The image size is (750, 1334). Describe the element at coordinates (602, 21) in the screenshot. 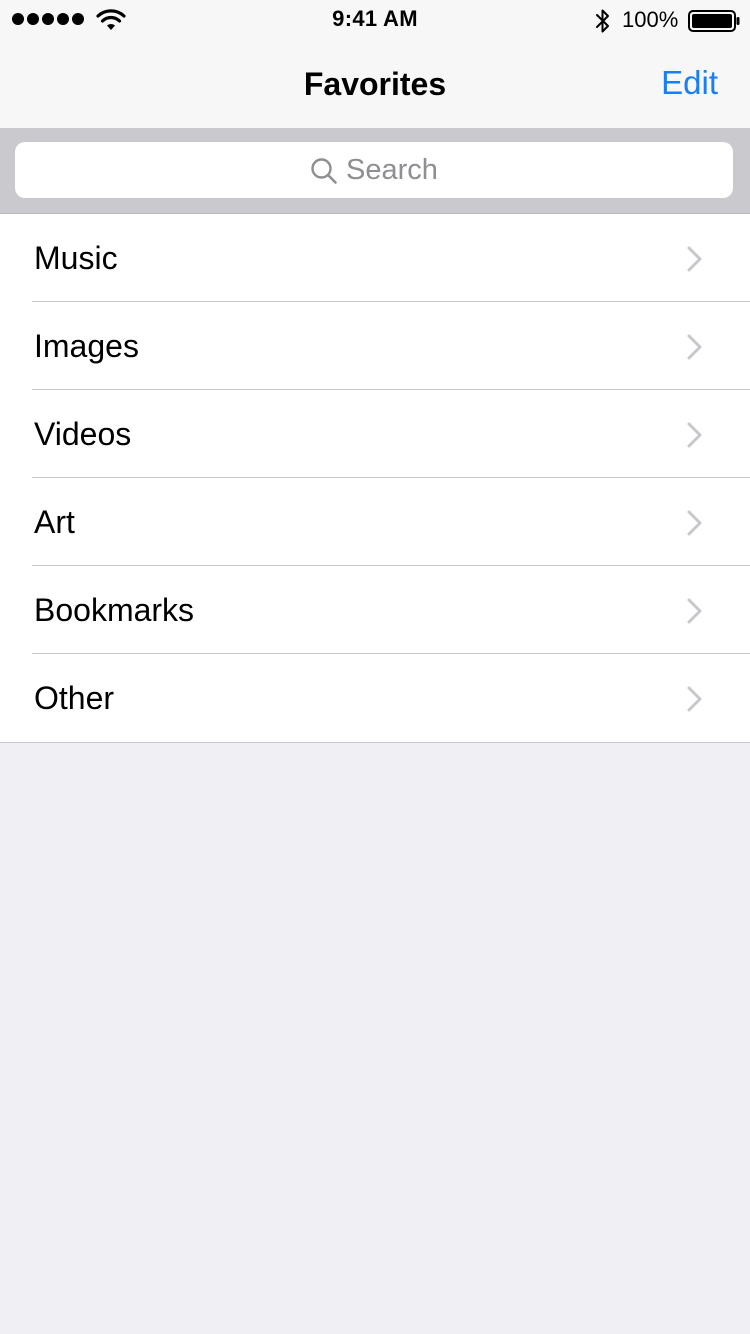

I see `bluetooth-icon` at that location.